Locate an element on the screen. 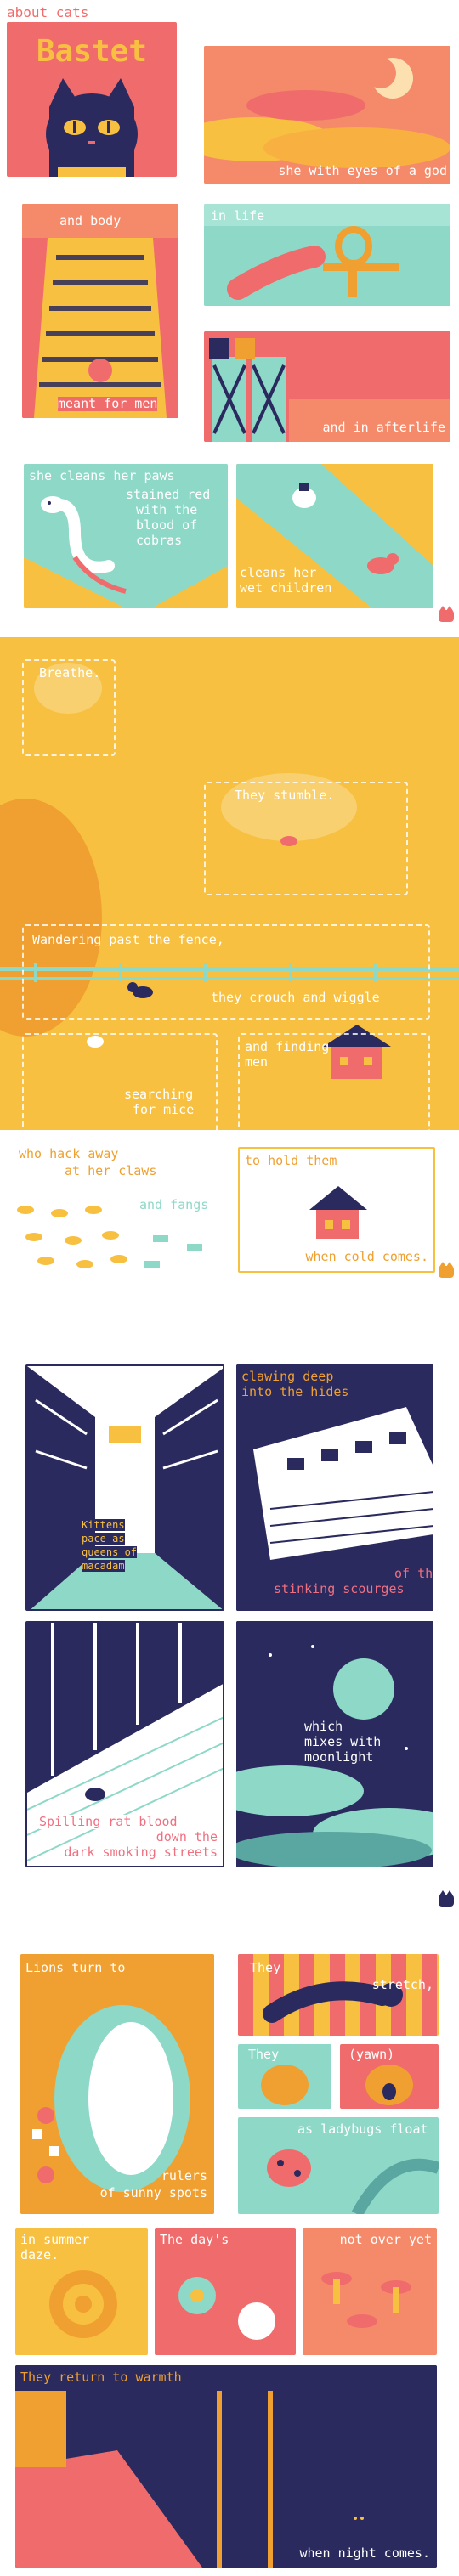 This screenshot has height=2576, width=459. panel-moonlight: which mixes with moonlight is located at coordinates (335, 1744).